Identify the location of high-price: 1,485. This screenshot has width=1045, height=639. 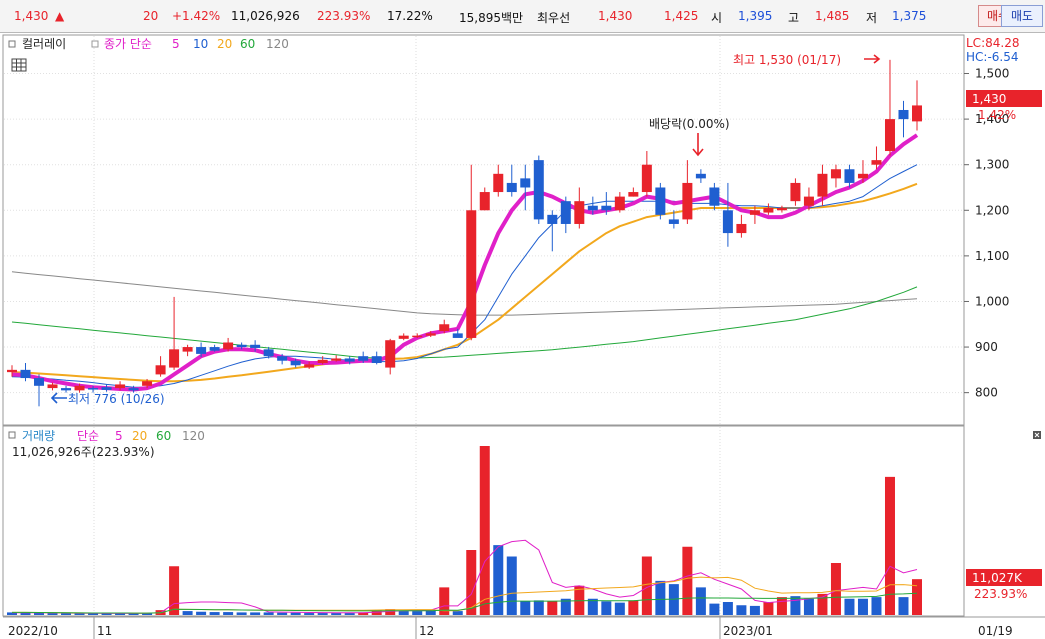
(832, 16).